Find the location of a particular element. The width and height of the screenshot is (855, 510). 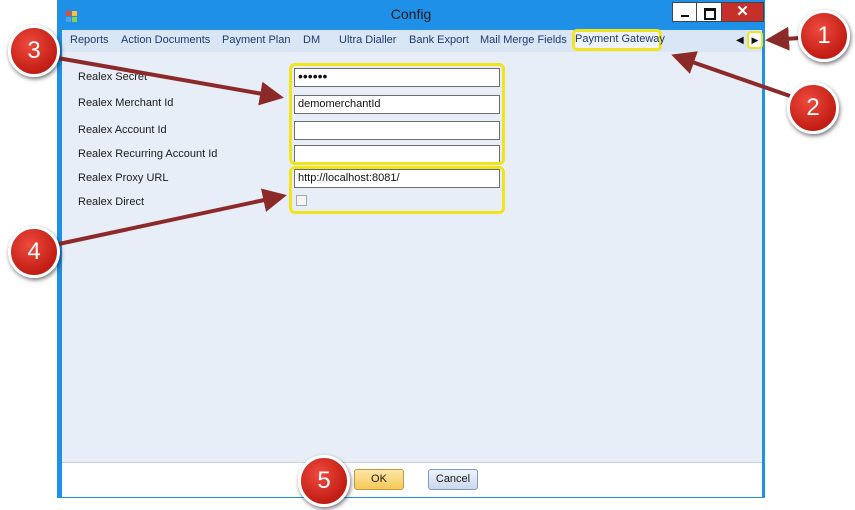

realex-proxy-url-label: Realex Proxy URL is located at coordinates (123, 178).